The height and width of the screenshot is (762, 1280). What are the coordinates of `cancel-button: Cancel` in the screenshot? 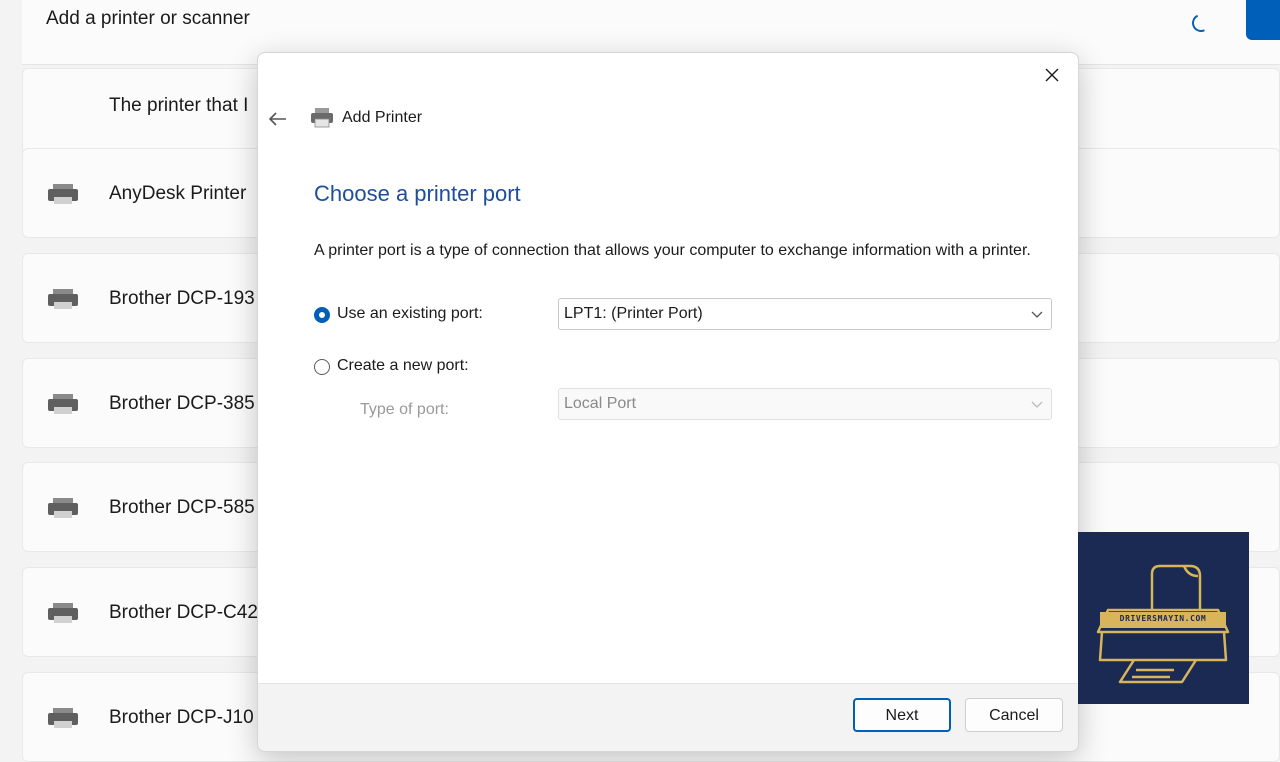 It's located at (1014, 715).